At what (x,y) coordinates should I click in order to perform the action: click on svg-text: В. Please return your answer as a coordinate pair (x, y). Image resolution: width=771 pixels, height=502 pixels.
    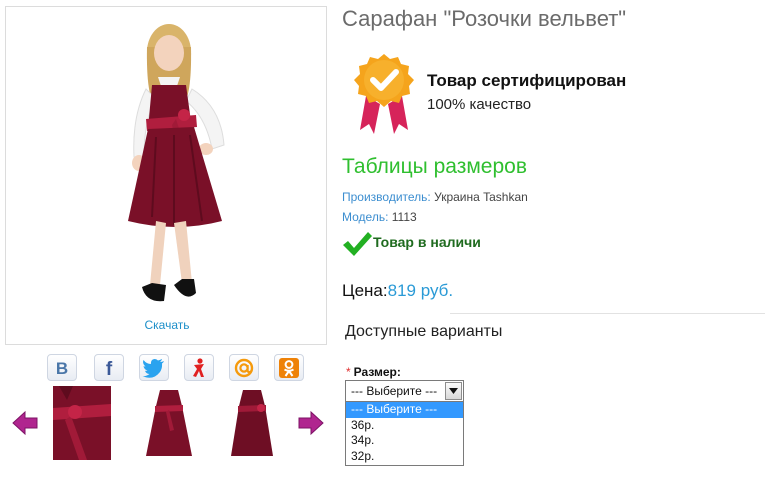
    Looking at the image, I should click on (62, 368).